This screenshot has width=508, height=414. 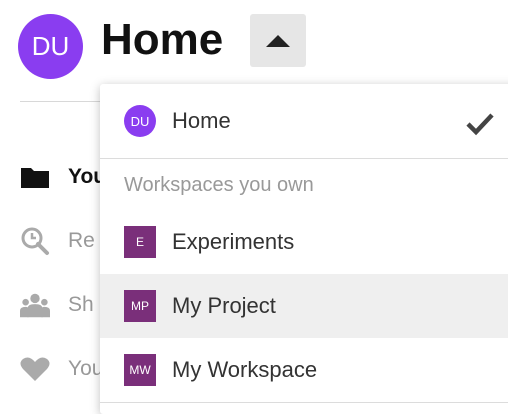 What do you see at coordinates (35, 177) in the screenshot?
I see `folder-icon` at bounding box center [35, 177].